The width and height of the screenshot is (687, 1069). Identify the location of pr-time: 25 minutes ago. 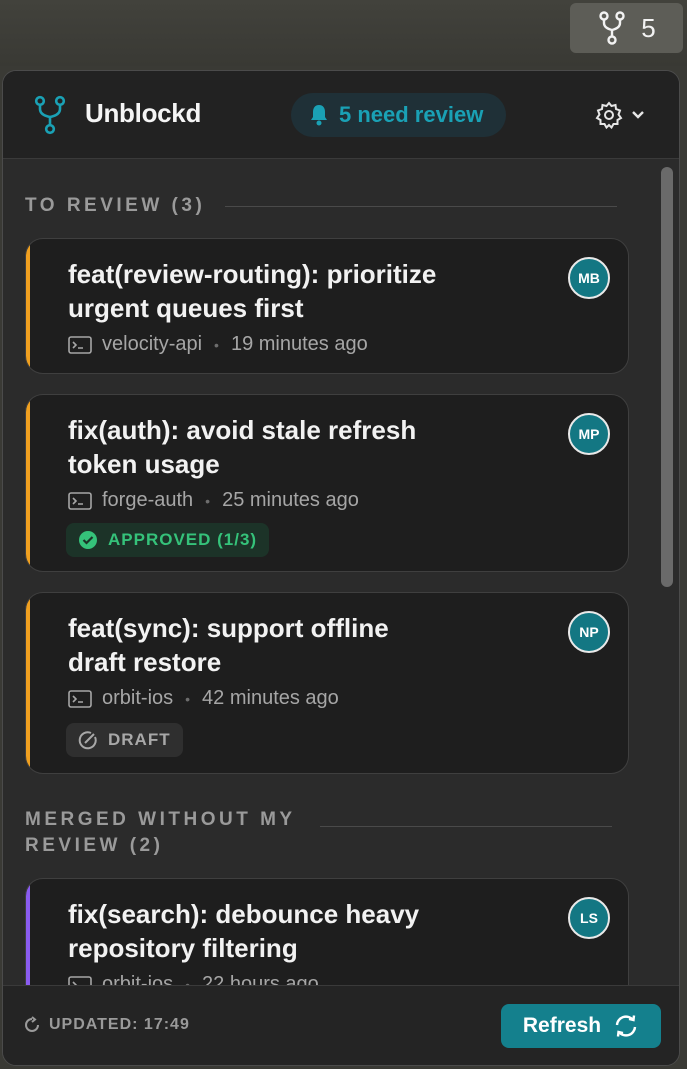
(290, 500).